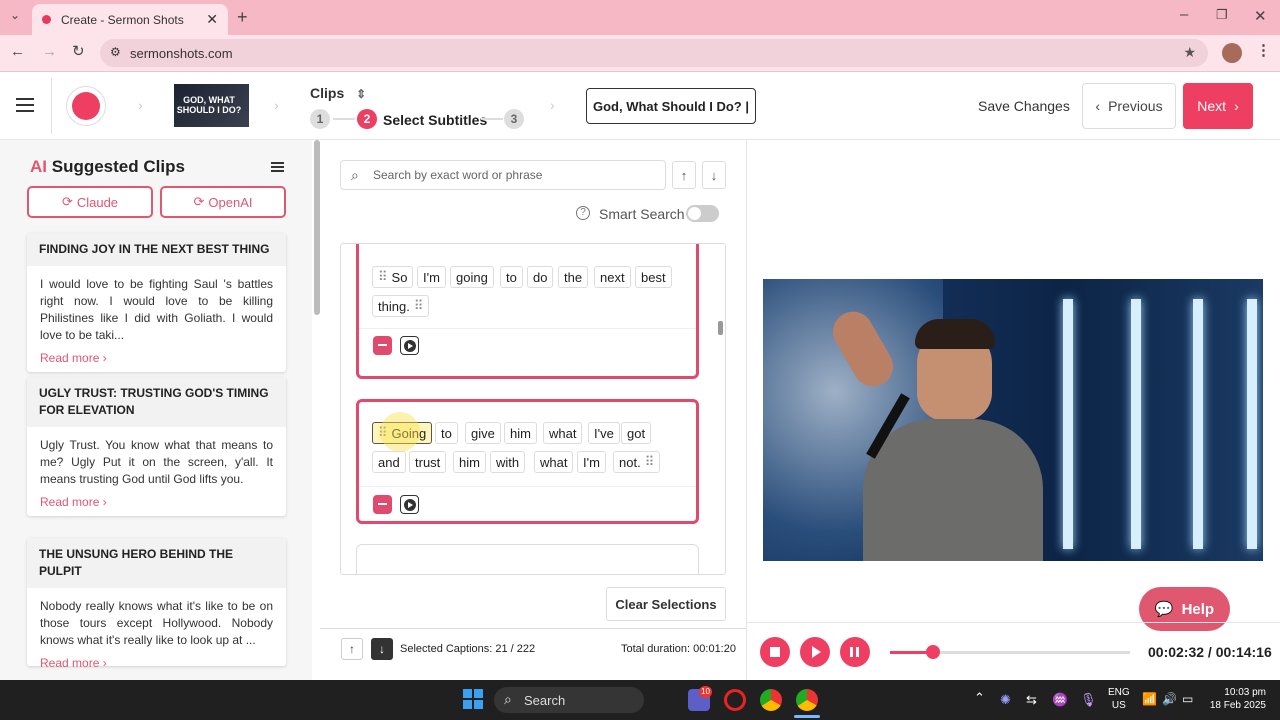 This screenshot has width=1280, height=720. I want to click on list-menu-icon, so click(277, 167).